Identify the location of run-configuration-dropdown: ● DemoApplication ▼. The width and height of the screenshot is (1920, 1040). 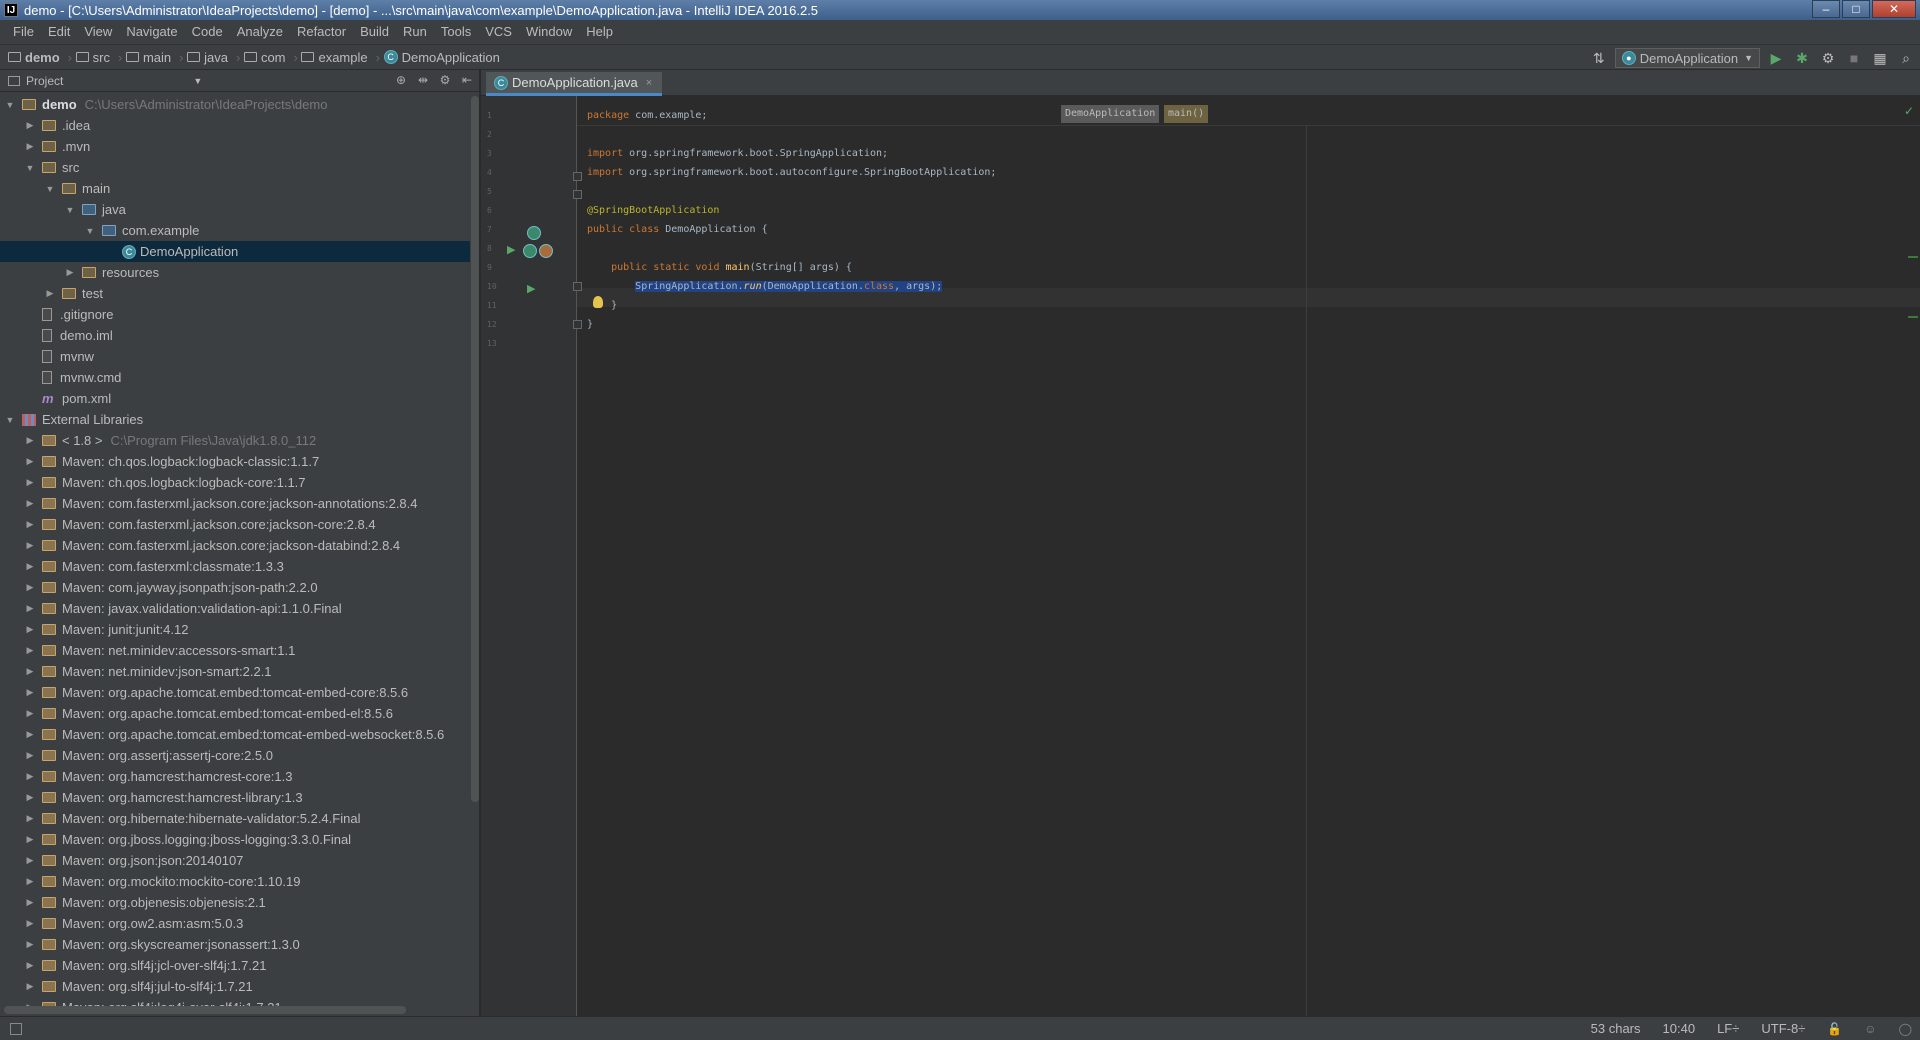
(1687, 58).